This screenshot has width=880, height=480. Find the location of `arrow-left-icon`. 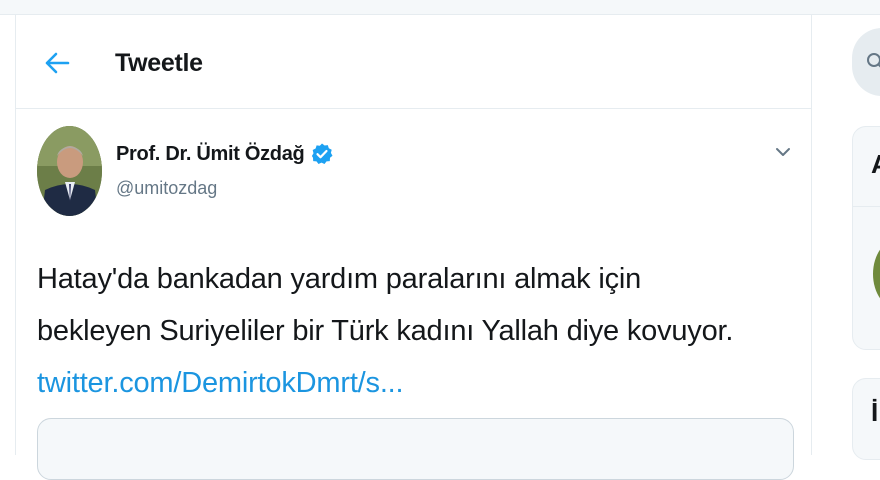

arrow-left-icon is located at coordinates (57, 63).